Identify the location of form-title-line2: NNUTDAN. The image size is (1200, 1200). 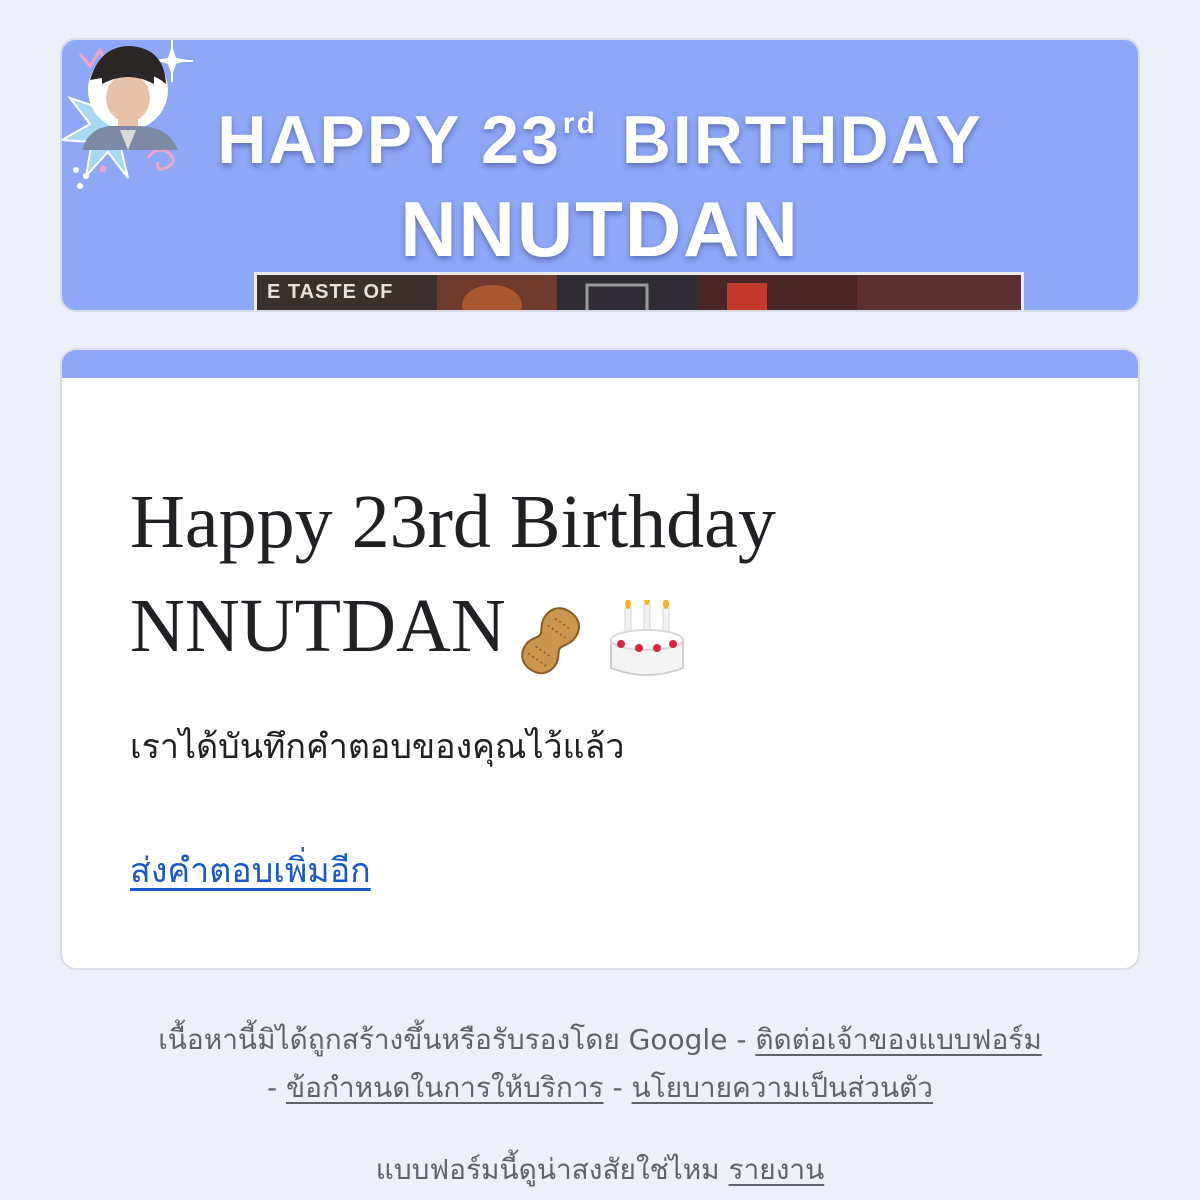
(318, 626).